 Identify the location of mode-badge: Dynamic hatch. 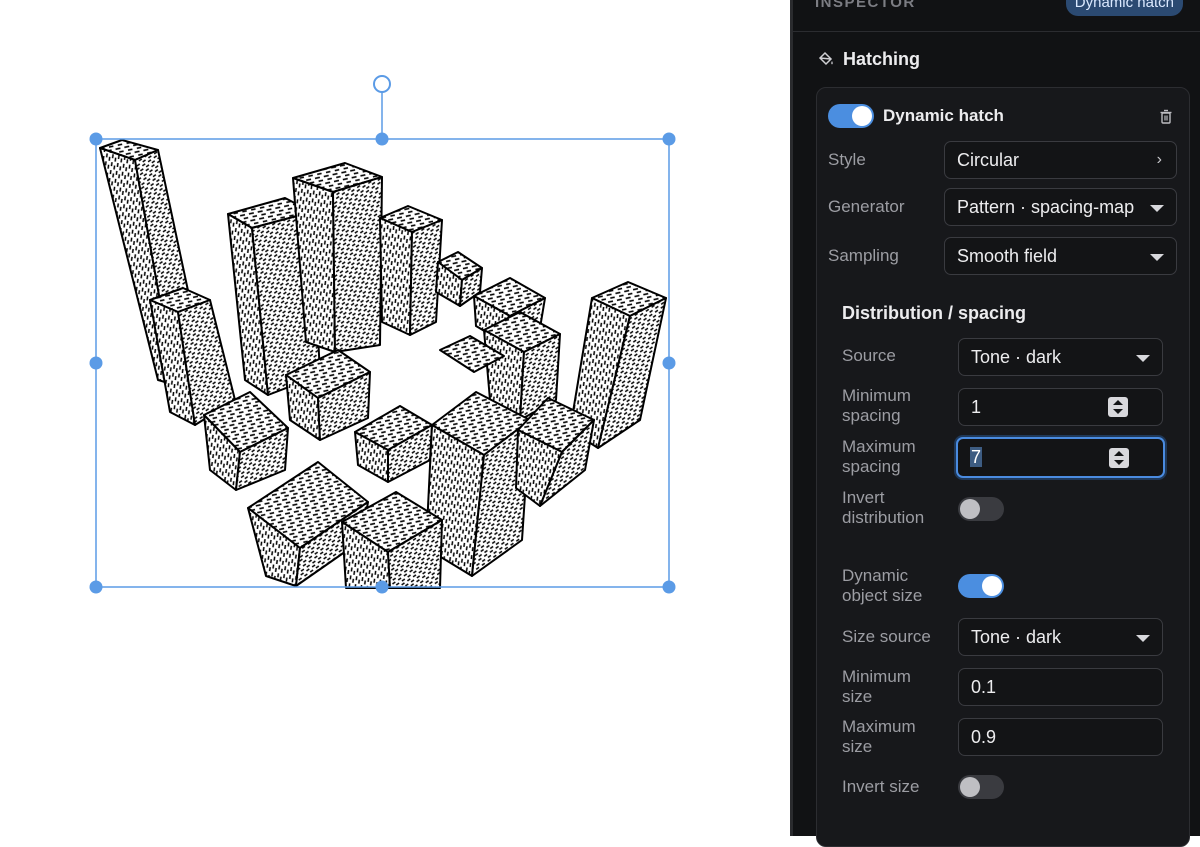
(1124, 8).